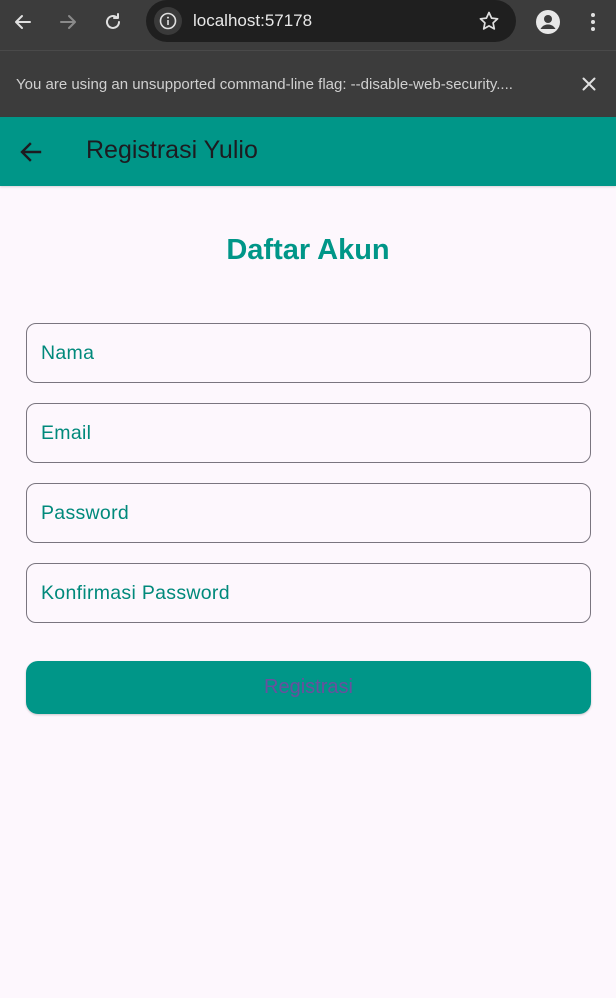  I want to click on profile-button, so click(548, 22).